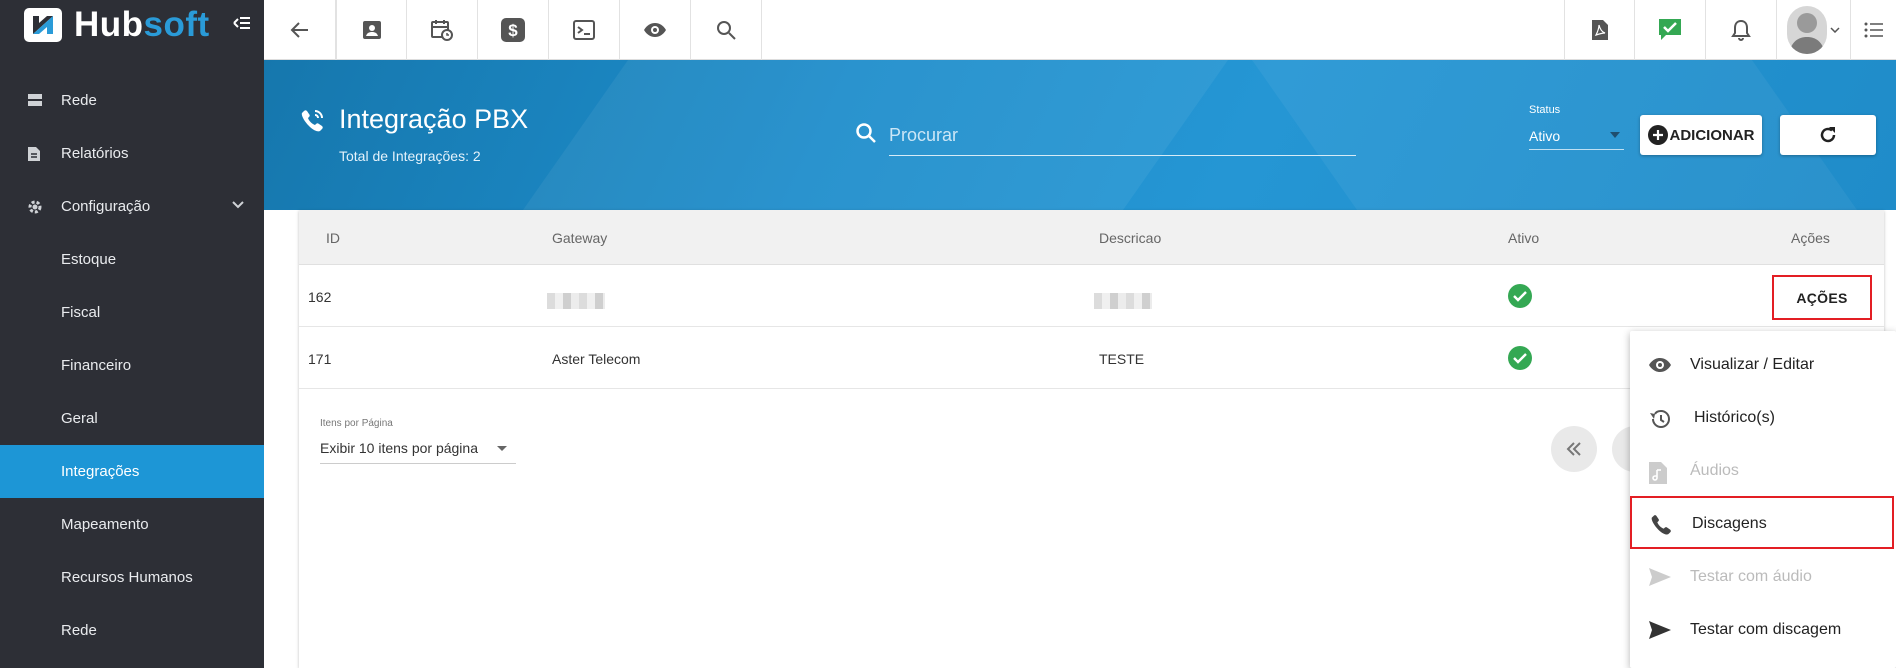 The height and width of the screenshot is (668, 1896). Describe the element at coordinates (333, 238) in the screenshot. I see `column-header-id: ID` at that location.